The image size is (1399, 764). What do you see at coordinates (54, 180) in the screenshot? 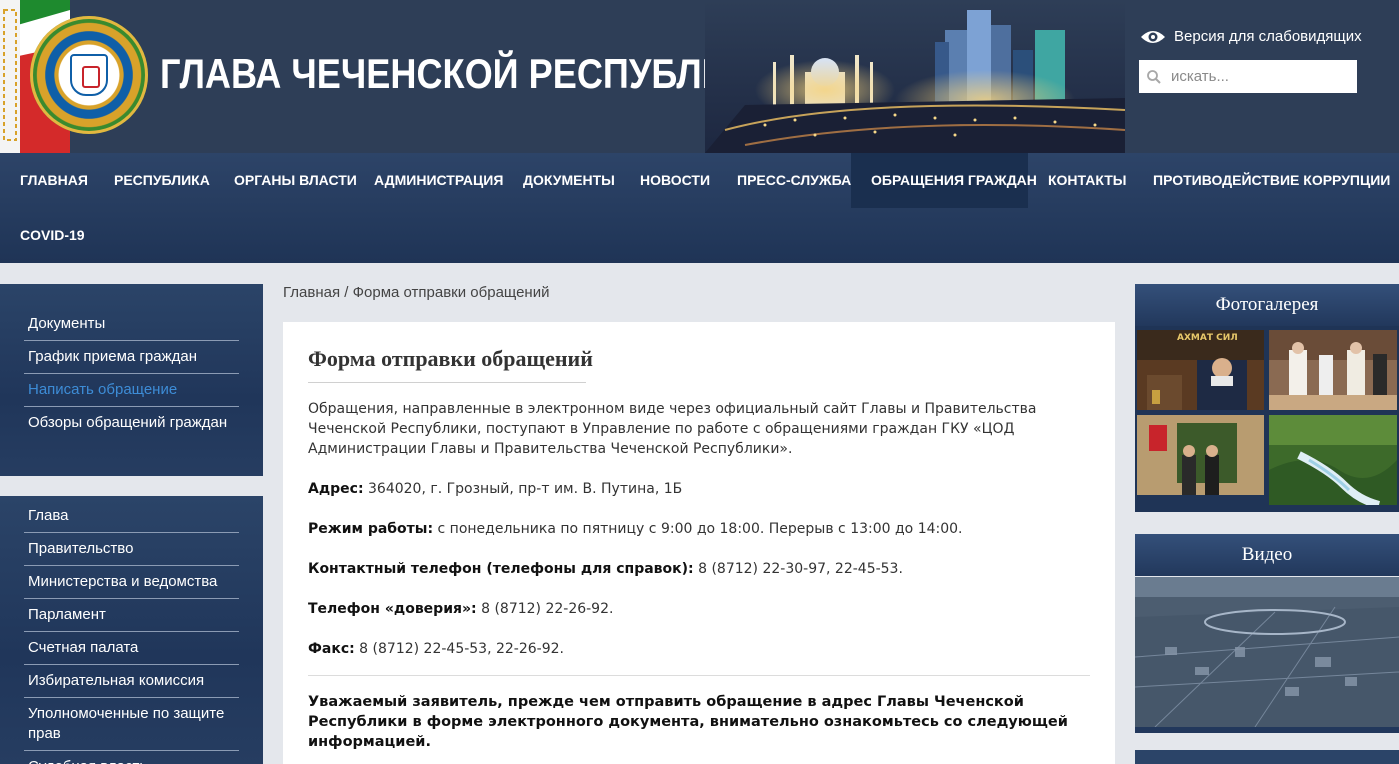
I see `nav-item-home: Главная` at bounding box center [54, 180].